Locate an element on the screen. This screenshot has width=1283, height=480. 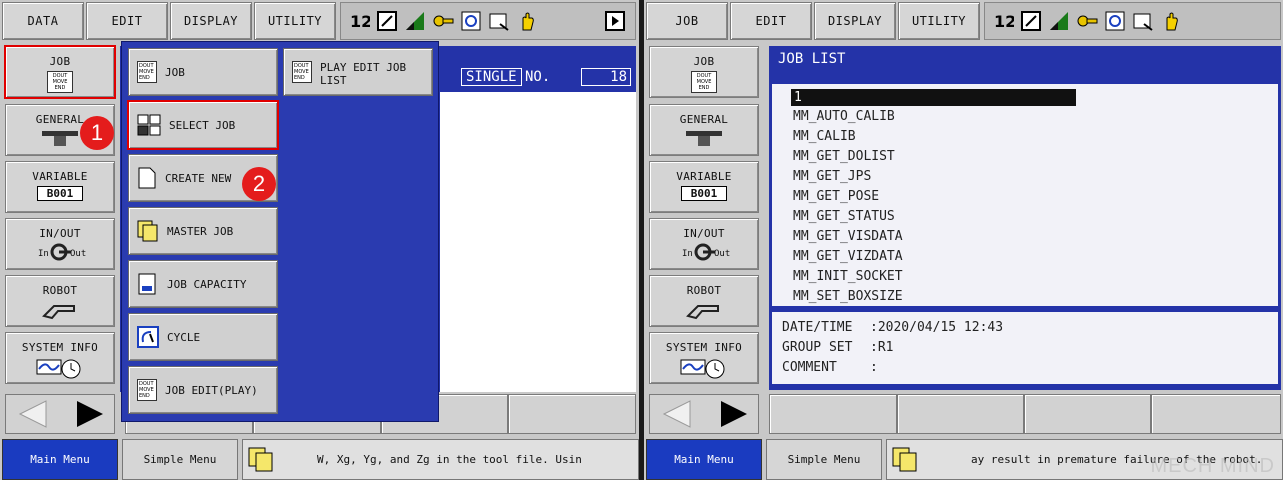
submenu-job-capacity-button: JOB CAPACITY is located at coordinates (203, 284).